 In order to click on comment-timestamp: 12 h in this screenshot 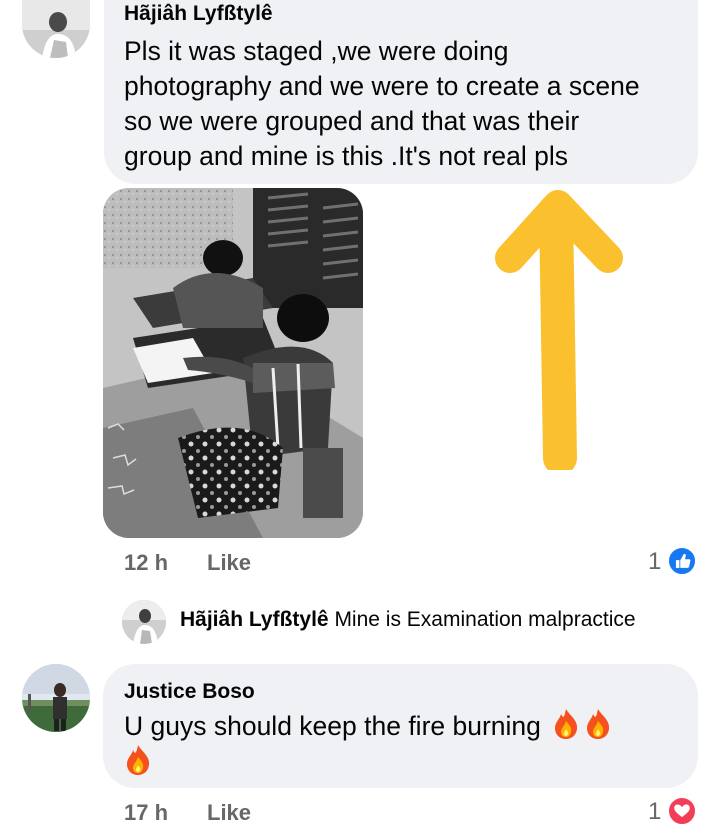, I will do `click(146, 563)`.